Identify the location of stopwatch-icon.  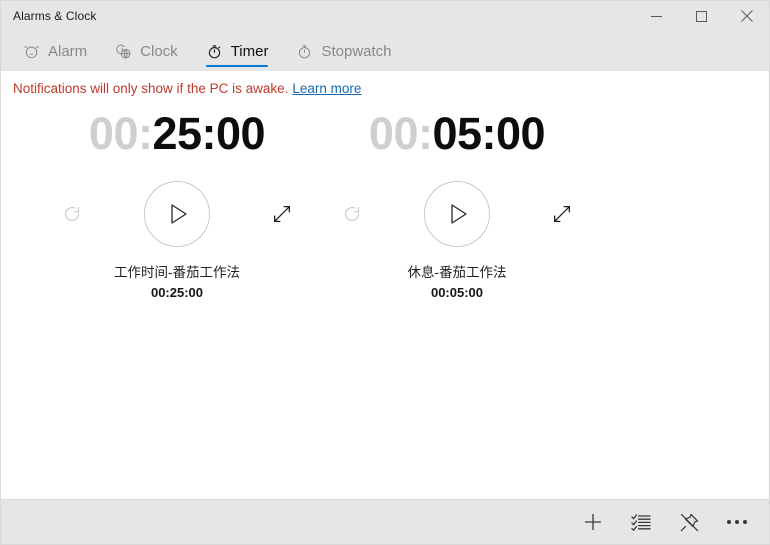
(304, 51).